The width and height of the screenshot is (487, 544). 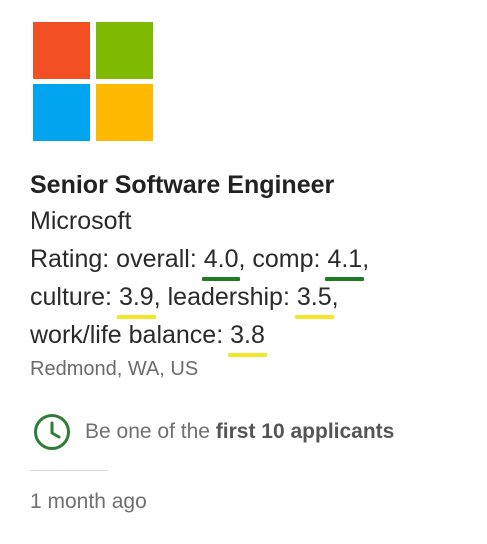 What do you see at coordinates (345, 260) in the screenshot?
I see `rating-comp-value: 4.1` at bounding box center [345, 260].